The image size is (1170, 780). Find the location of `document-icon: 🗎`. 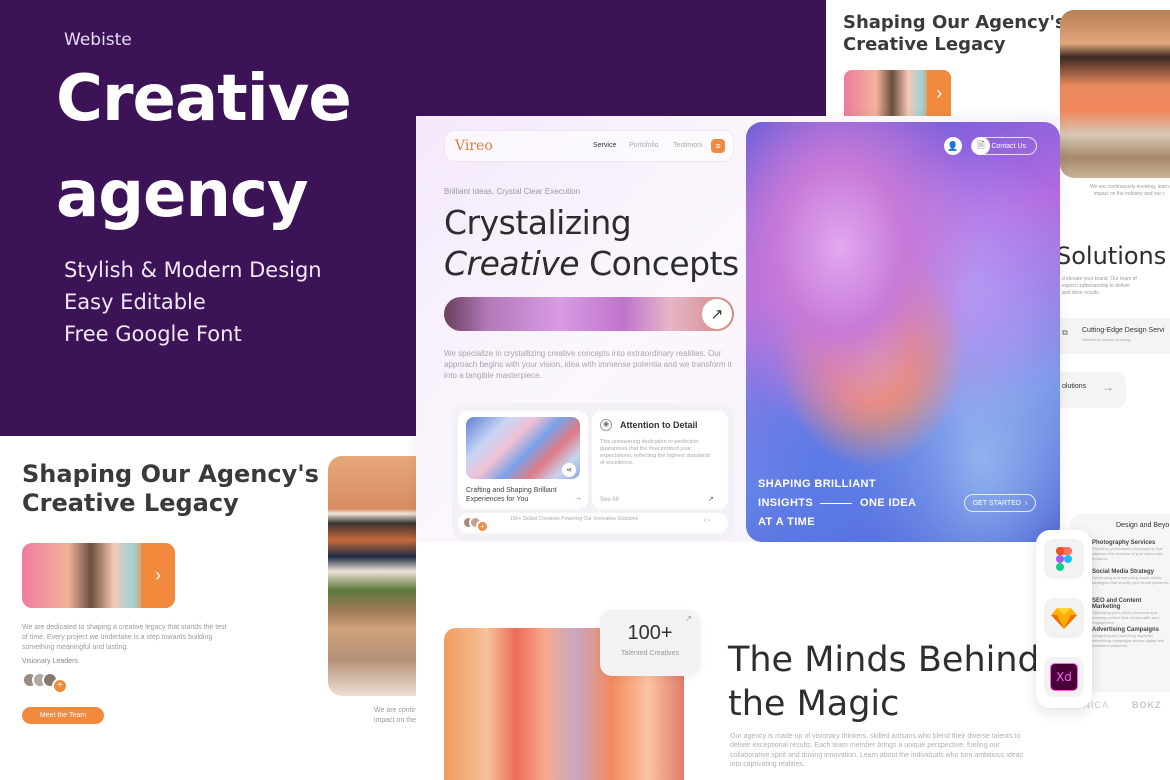

document-icon: 🗎 is located at coordinates (981, 146).